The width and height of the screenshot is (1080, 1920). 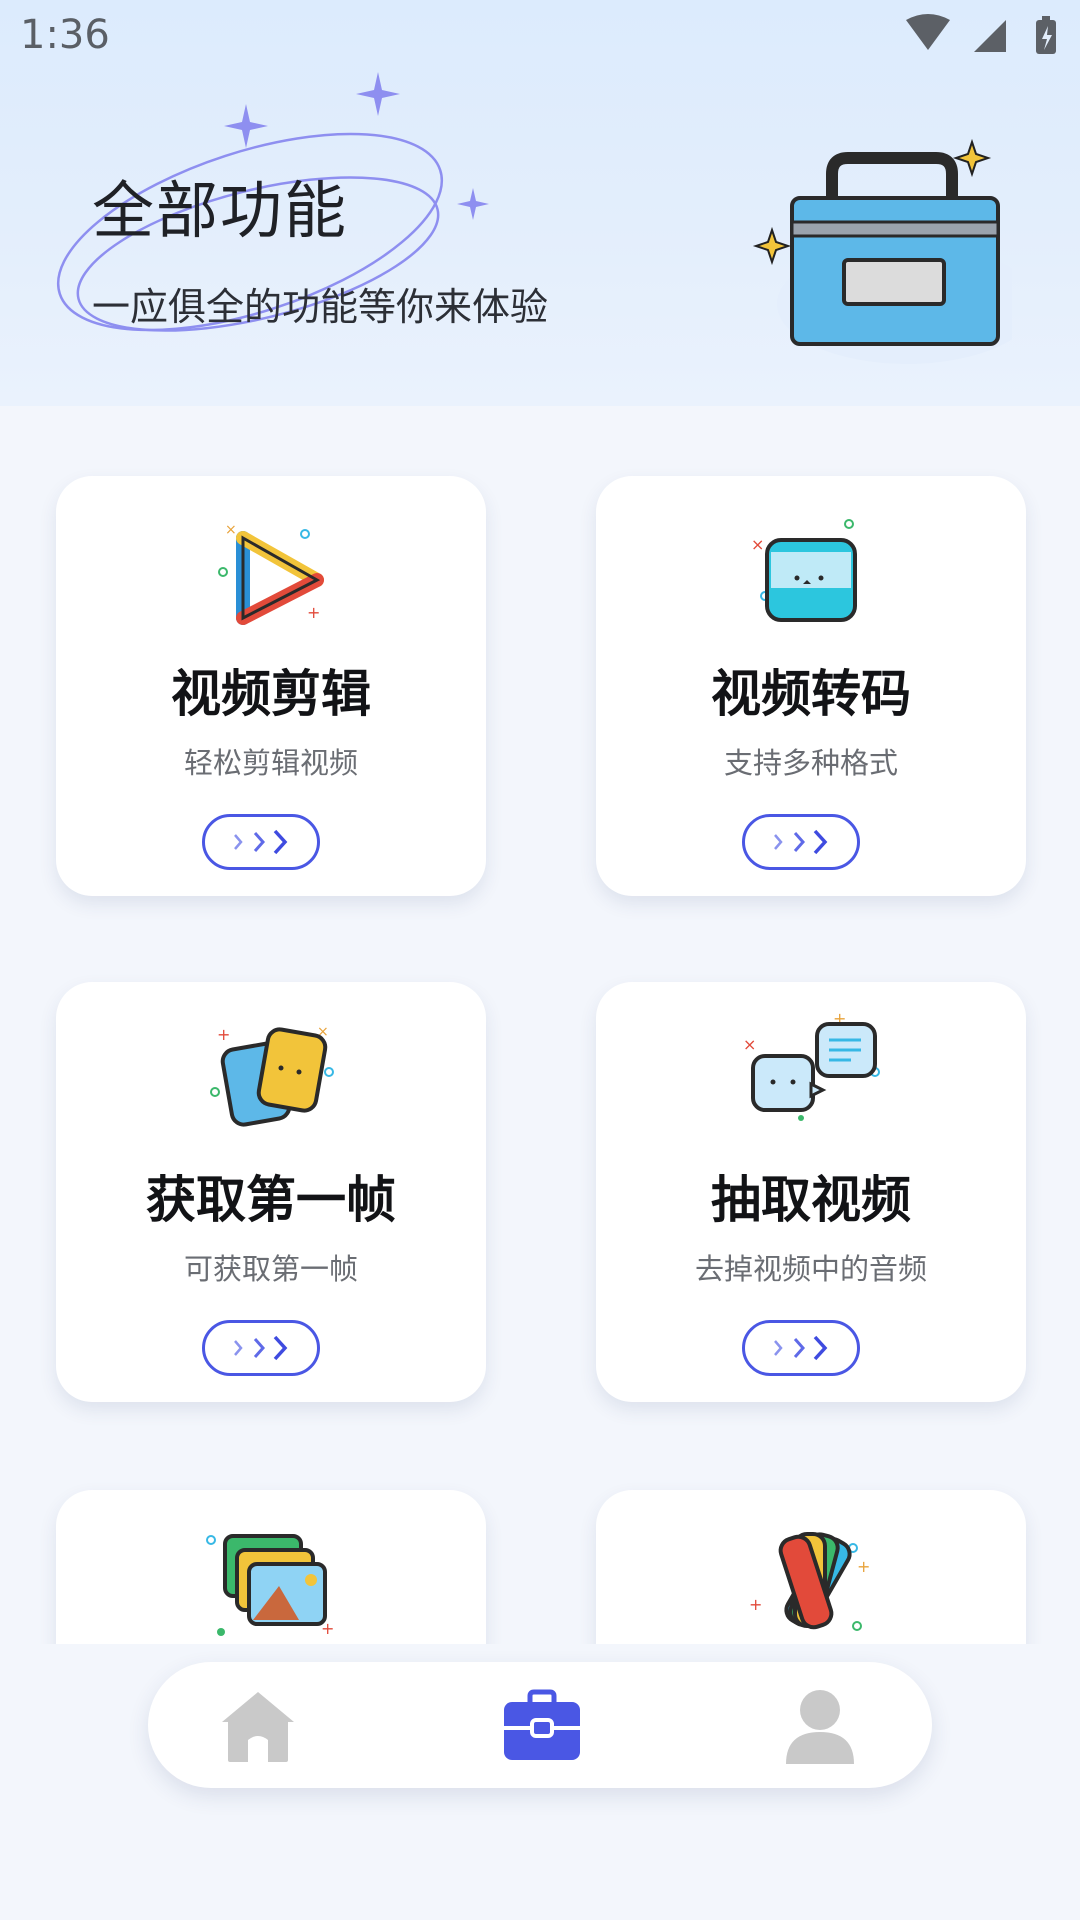 What do you see at coordinates (271, 573) in the screenshot?
I see `video-play-icon: × +` at bounding box center [271, 573].